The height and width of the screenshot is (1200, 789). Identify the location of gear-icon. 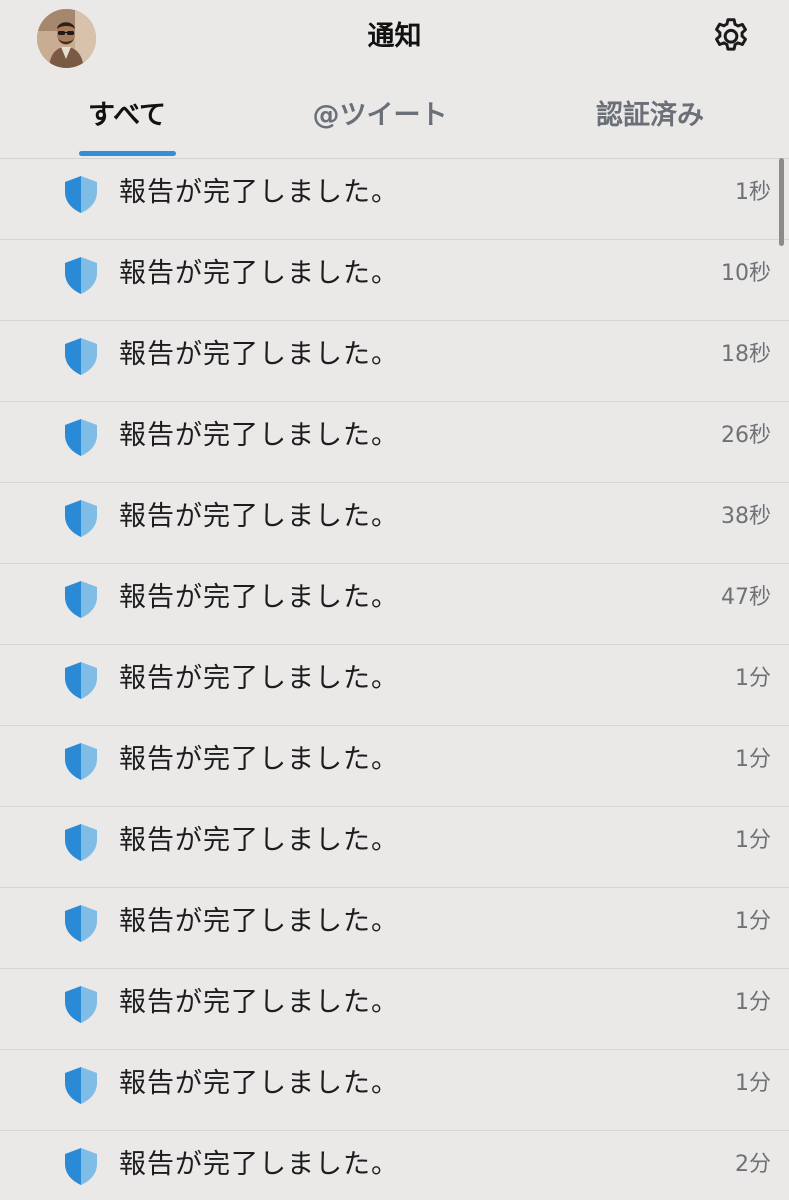
(731, 34).